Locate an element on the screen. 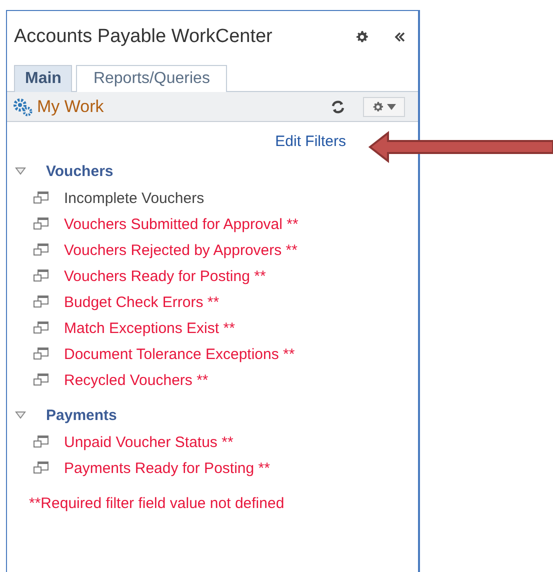  gear-icon is located at coordinates (378, 106).